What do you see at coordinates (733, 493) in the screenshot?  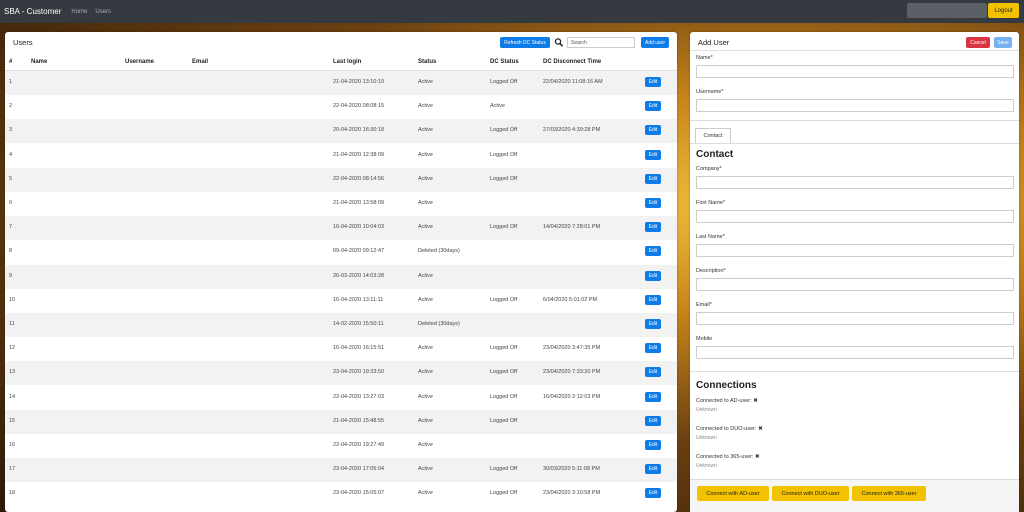 I see `connect-ad-user-button: Connect with AD-user` at bounding box center [733, 493].